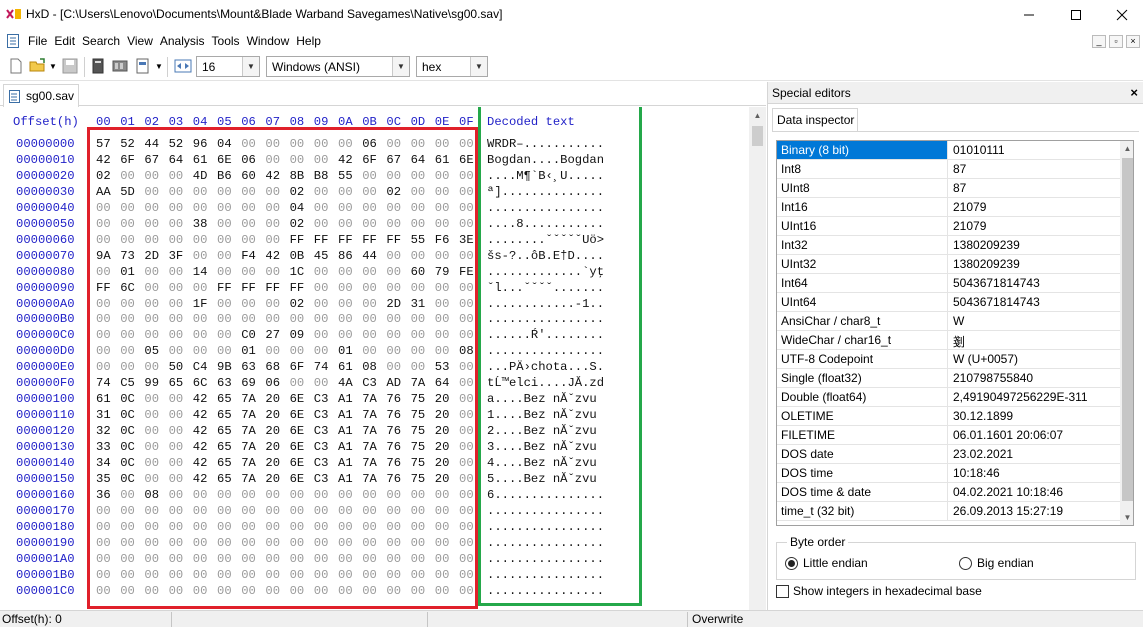 The width and height of the screenshot is (1143, 627). Describe the element at coordinates (1029, 15) in the screenshot. I see `minimize-button` at that location.